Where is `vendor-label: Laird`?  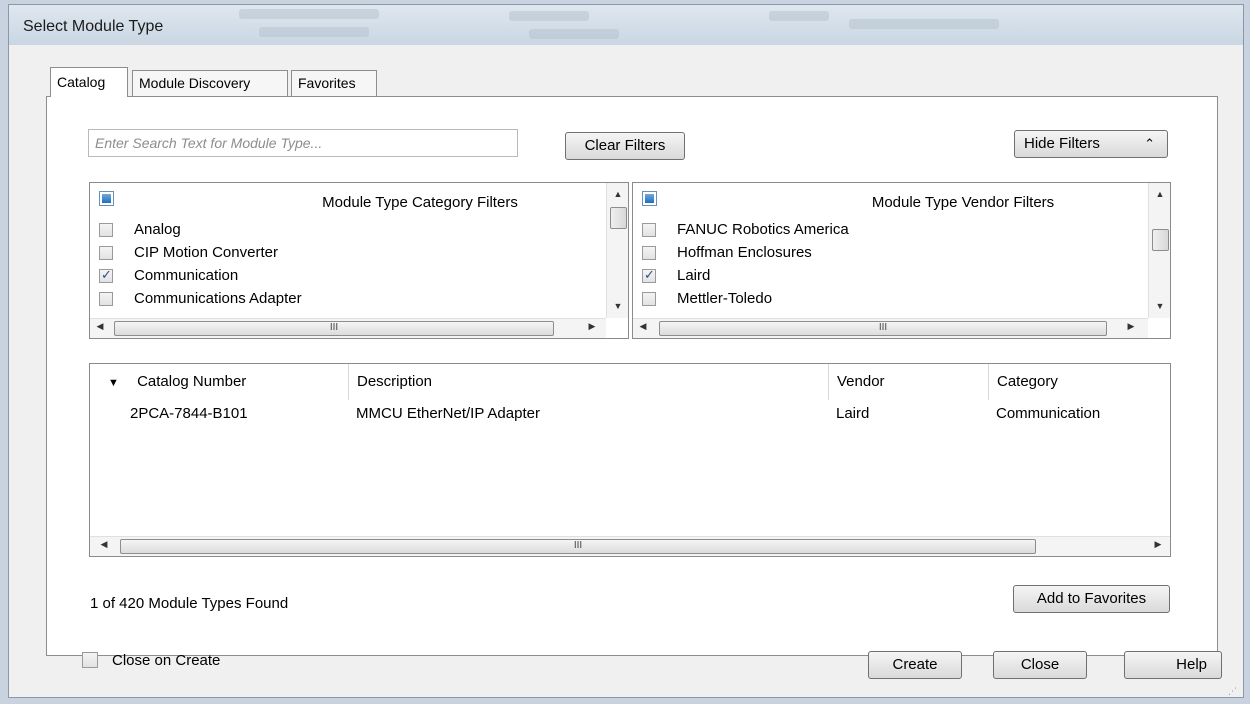 vendor-label: Laird is located at coordinates (694, 275).